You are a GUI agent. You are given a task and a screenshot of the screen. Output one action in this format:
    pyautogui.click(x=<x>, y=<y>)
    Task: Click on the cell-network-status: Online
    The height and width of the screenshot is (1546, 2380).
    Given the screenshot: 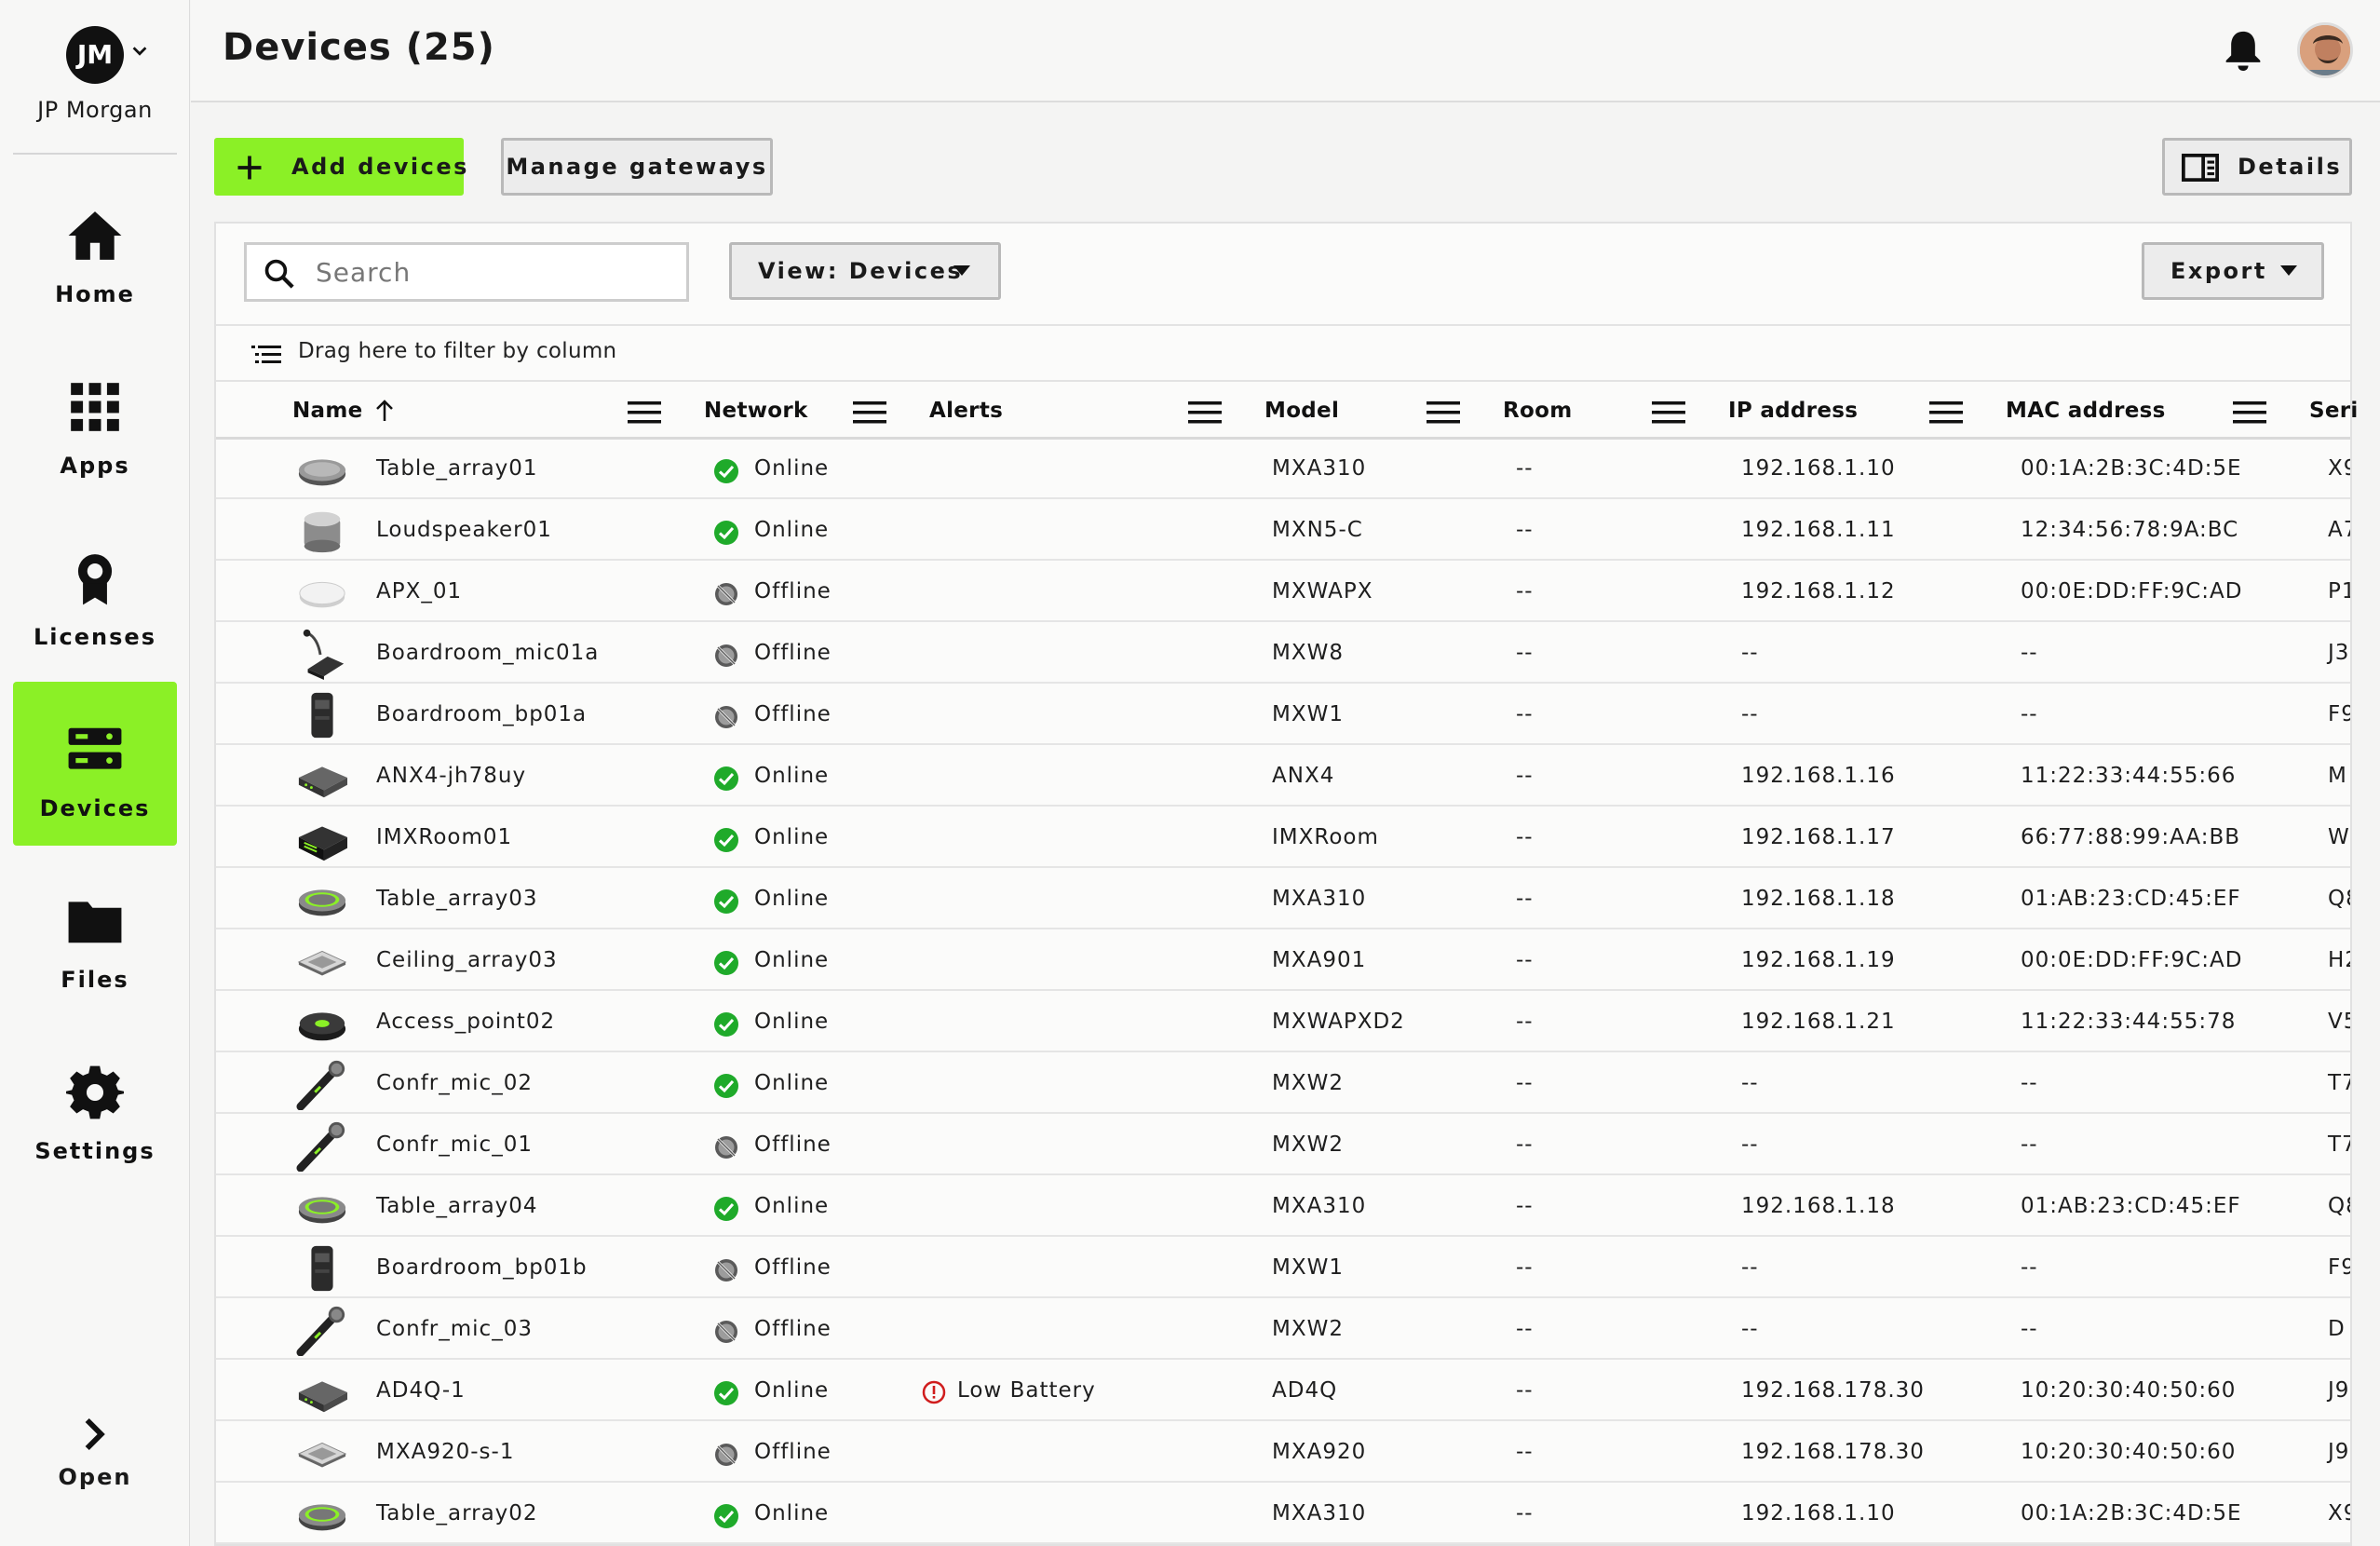 What is the action you would take?
    pyautogui.click(x=792, y=530)
    